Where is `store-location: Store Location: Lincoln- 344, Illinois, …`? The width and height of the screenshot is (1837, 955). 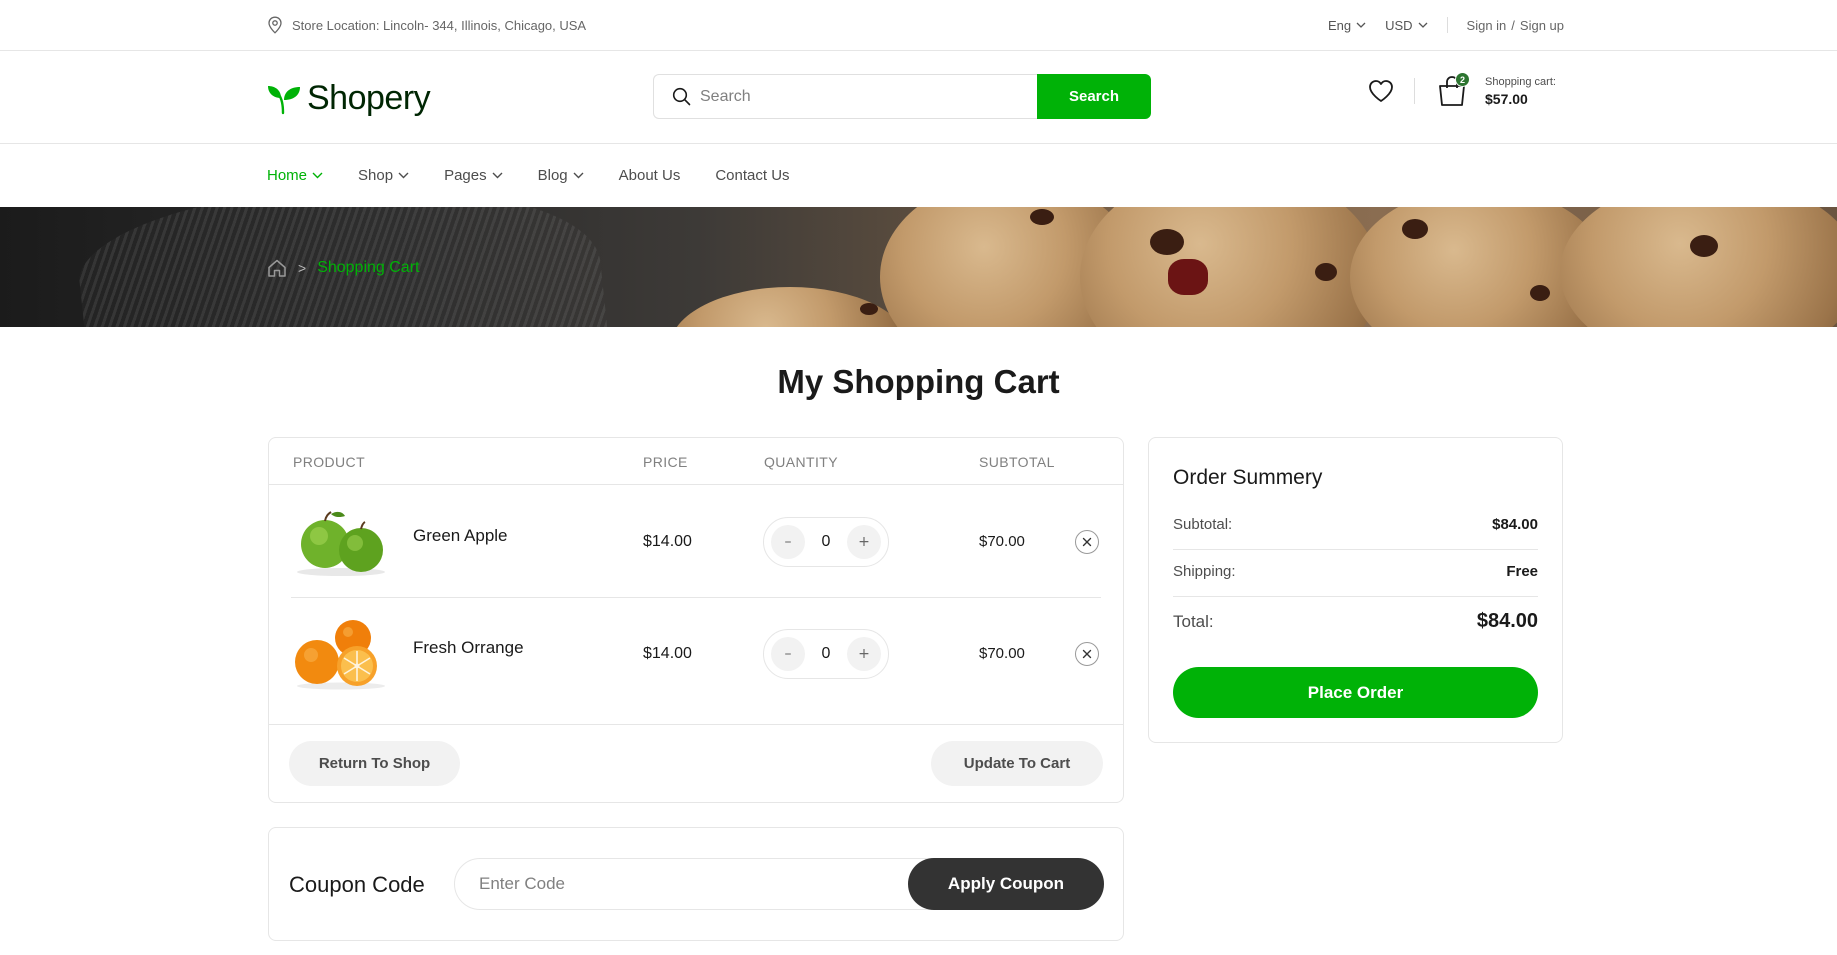
store-location: Store Location: Lincoln- 344, Illinois, … is located at coordinates (426, 25).